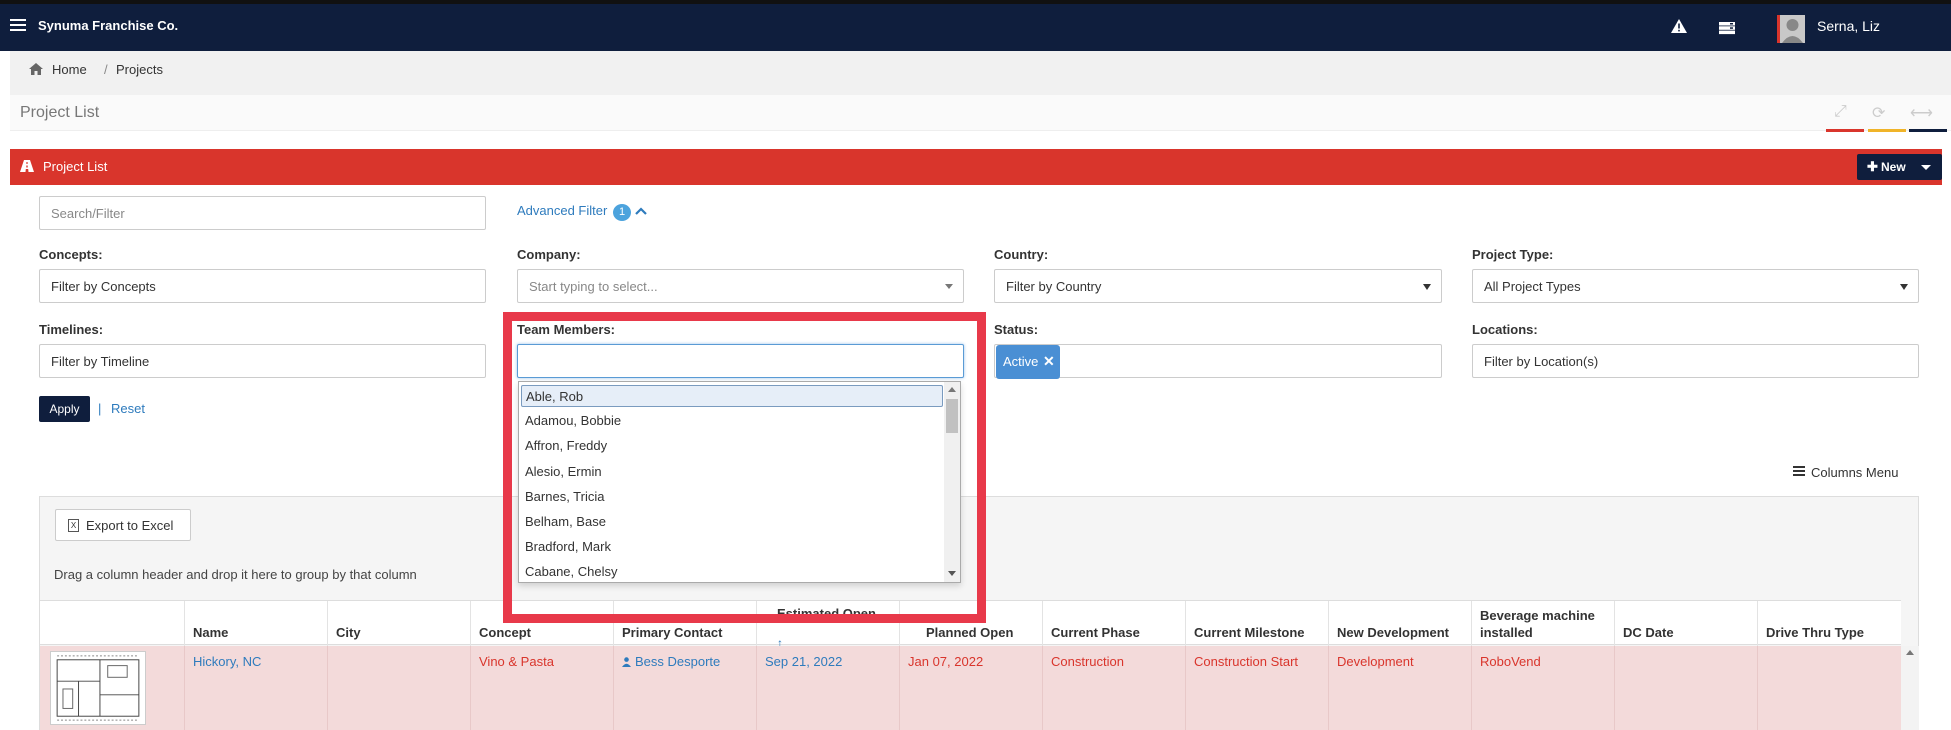 Image resolution: width=1951 pixels, height=730 pixels. Describe the element at coordinates (1695, 361) in the screenshot. I see `locations-filter-input: Filter by Location(s)` at that location.